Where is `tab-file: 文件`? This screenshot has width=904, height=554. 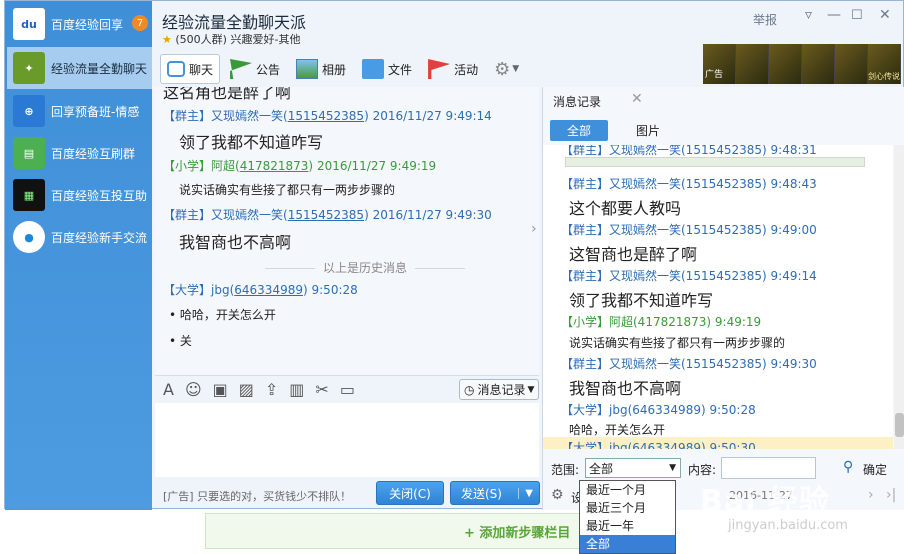
tab-file: 文件 is located at coordinates (387, 69).